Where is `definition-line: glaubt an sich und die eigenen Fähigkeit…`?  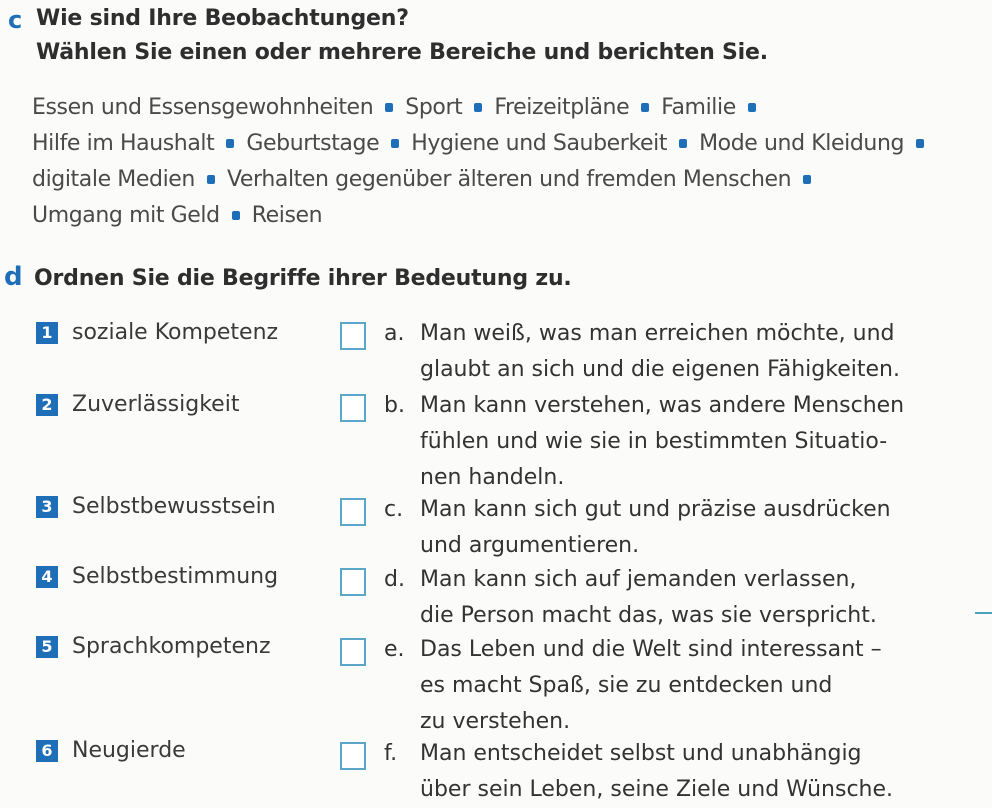 definition-line: glaubt an sich und die eigenen Fähigkeit… is located at coordinates (660, 369).